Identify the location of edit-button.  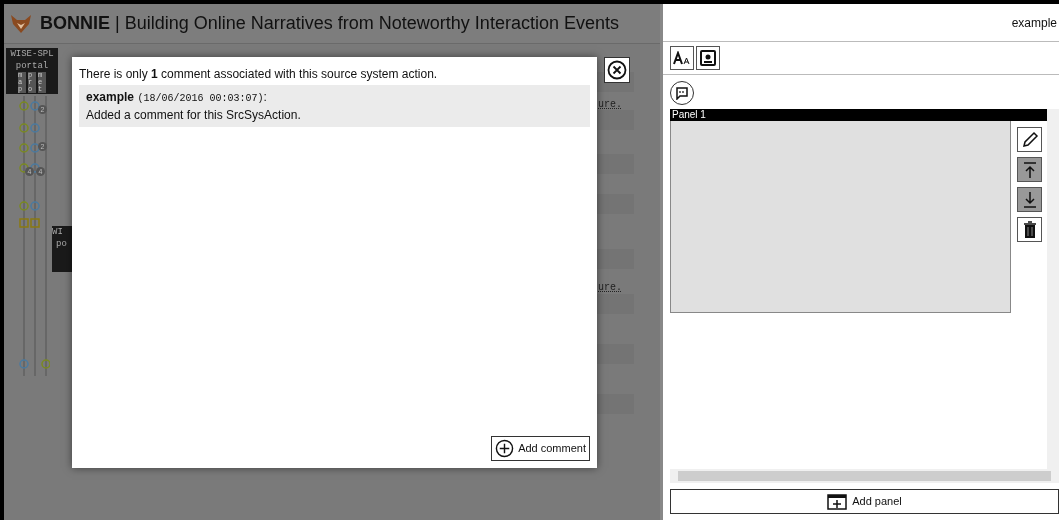
(1029, 139).